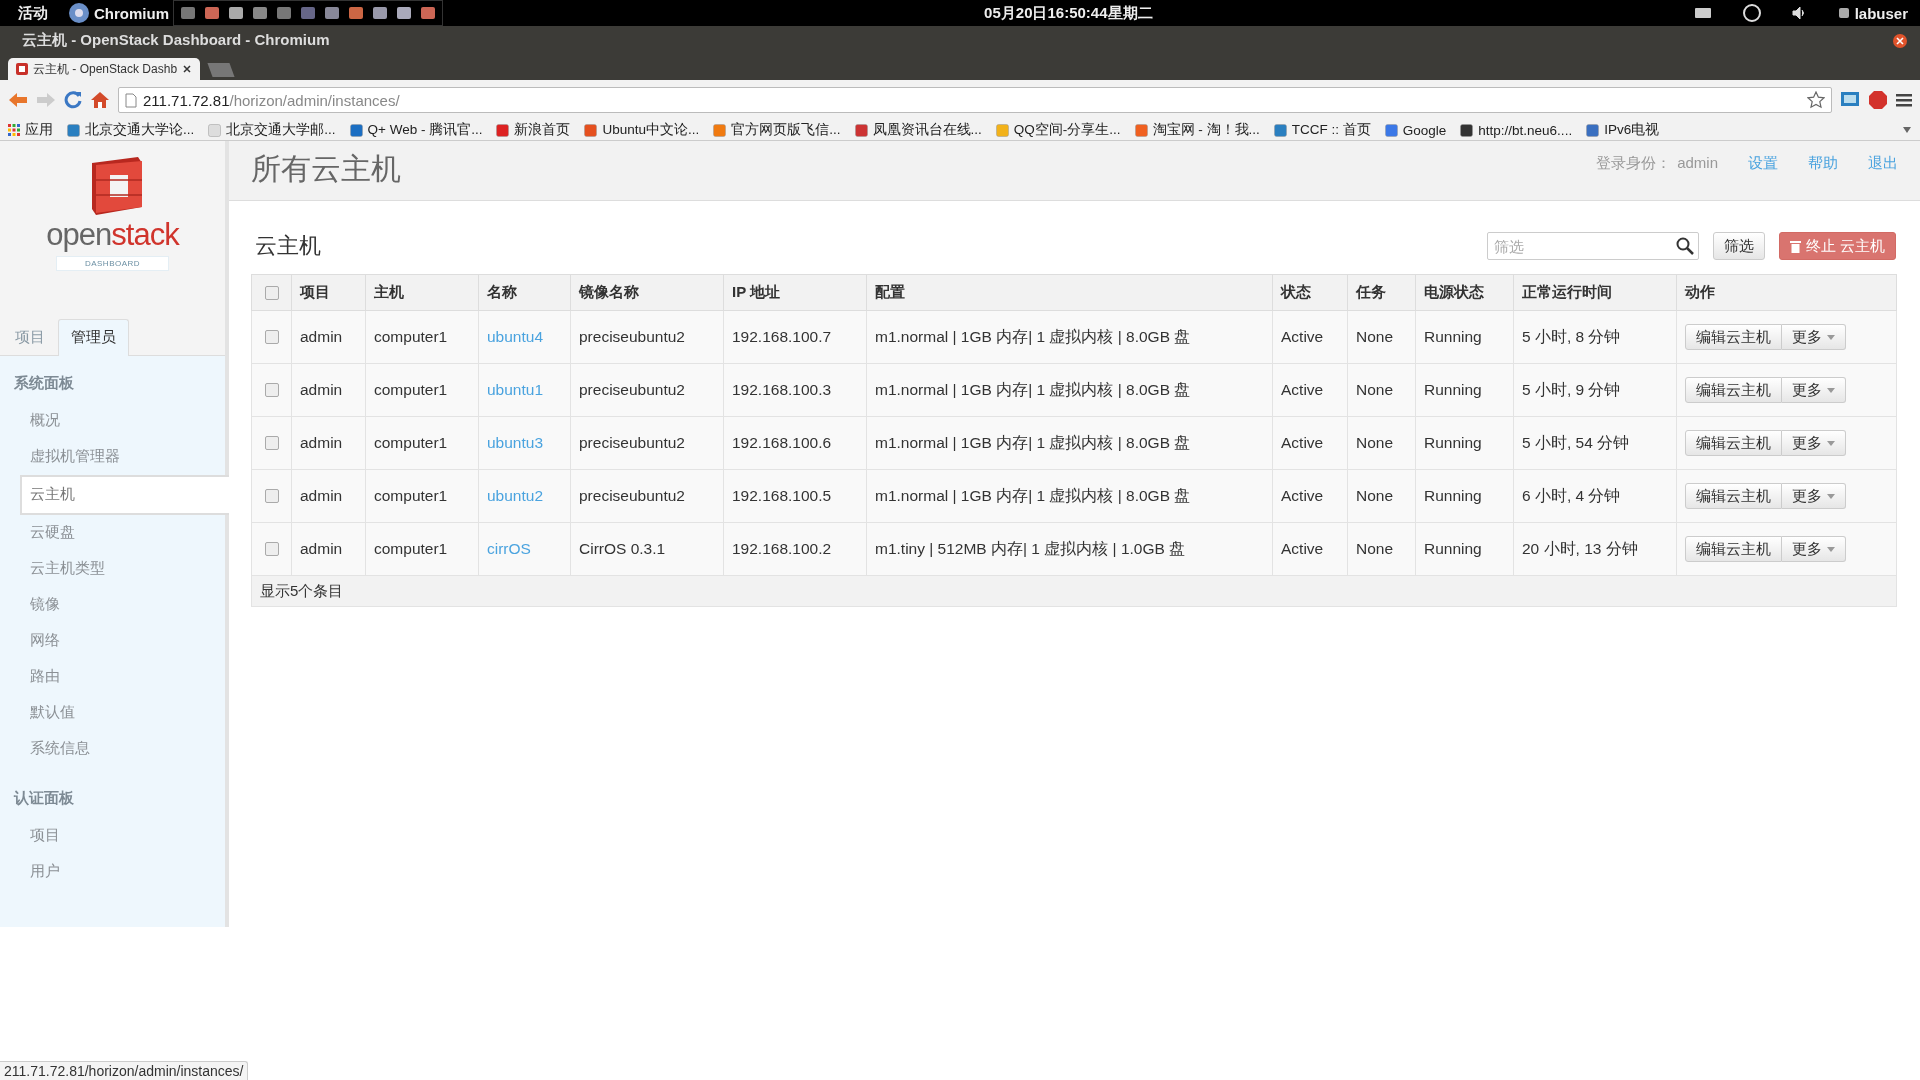 The width and height of the screenshot is (1920, 1080). I want to click on search-icon, so click(1684, 246).